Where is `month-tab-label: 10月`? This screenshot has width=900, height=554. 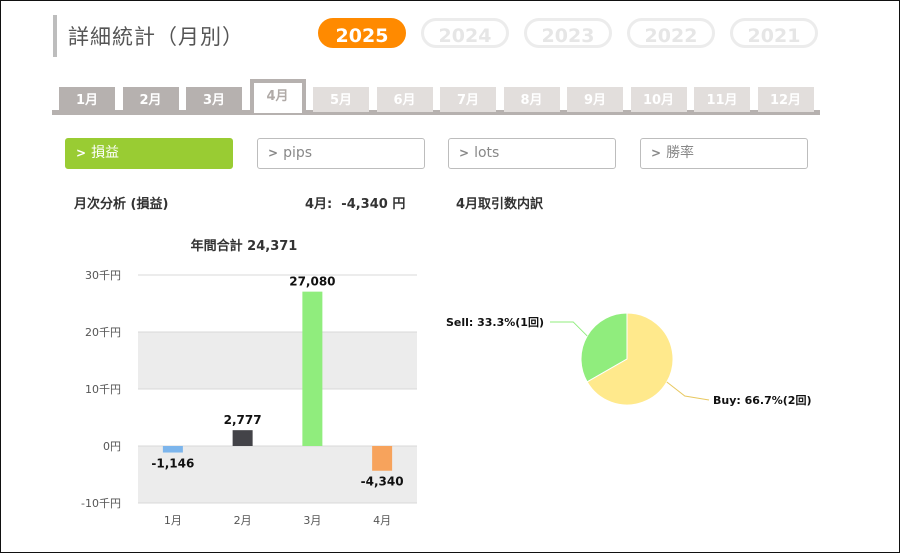 month-tab-label: 10月 is located at coordinates (658, 100).